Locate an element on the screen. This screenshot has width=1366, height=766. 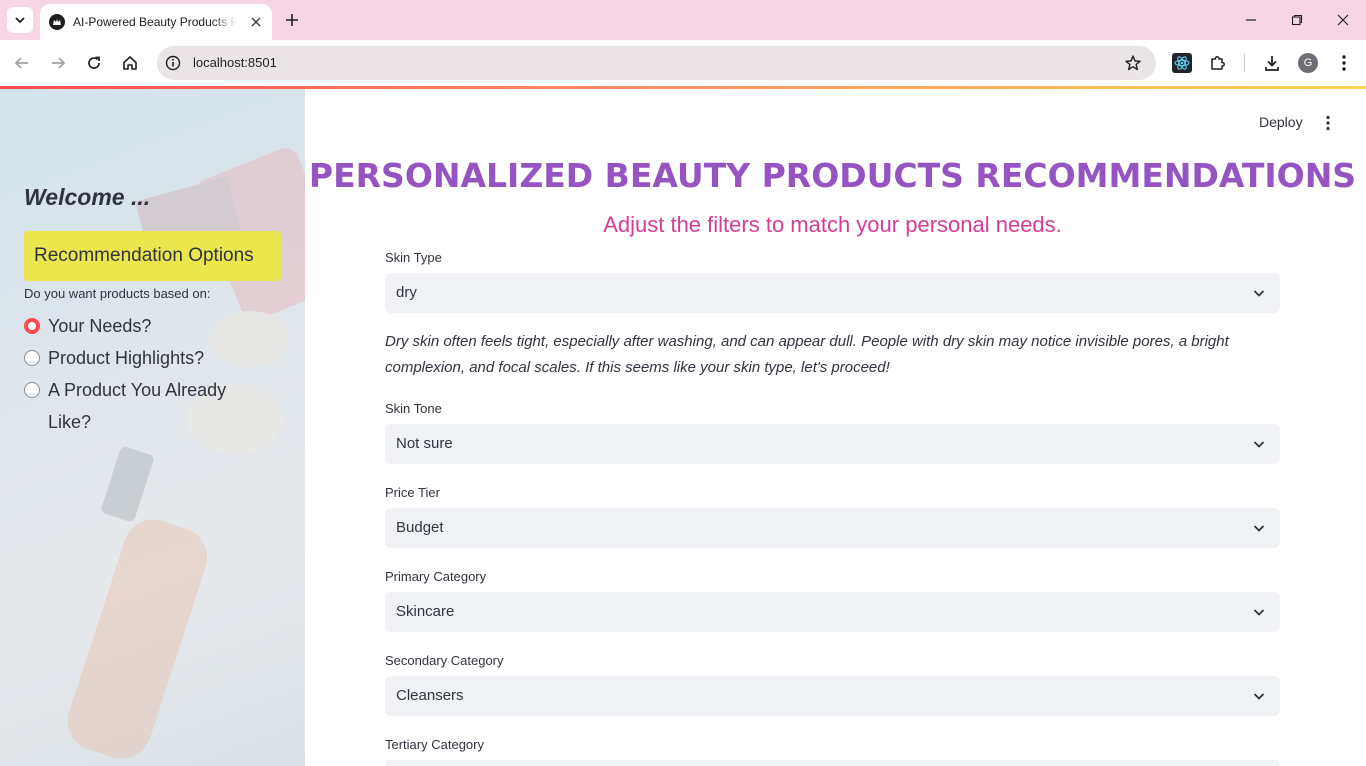
home-icon is located at coordinates (130, 63).